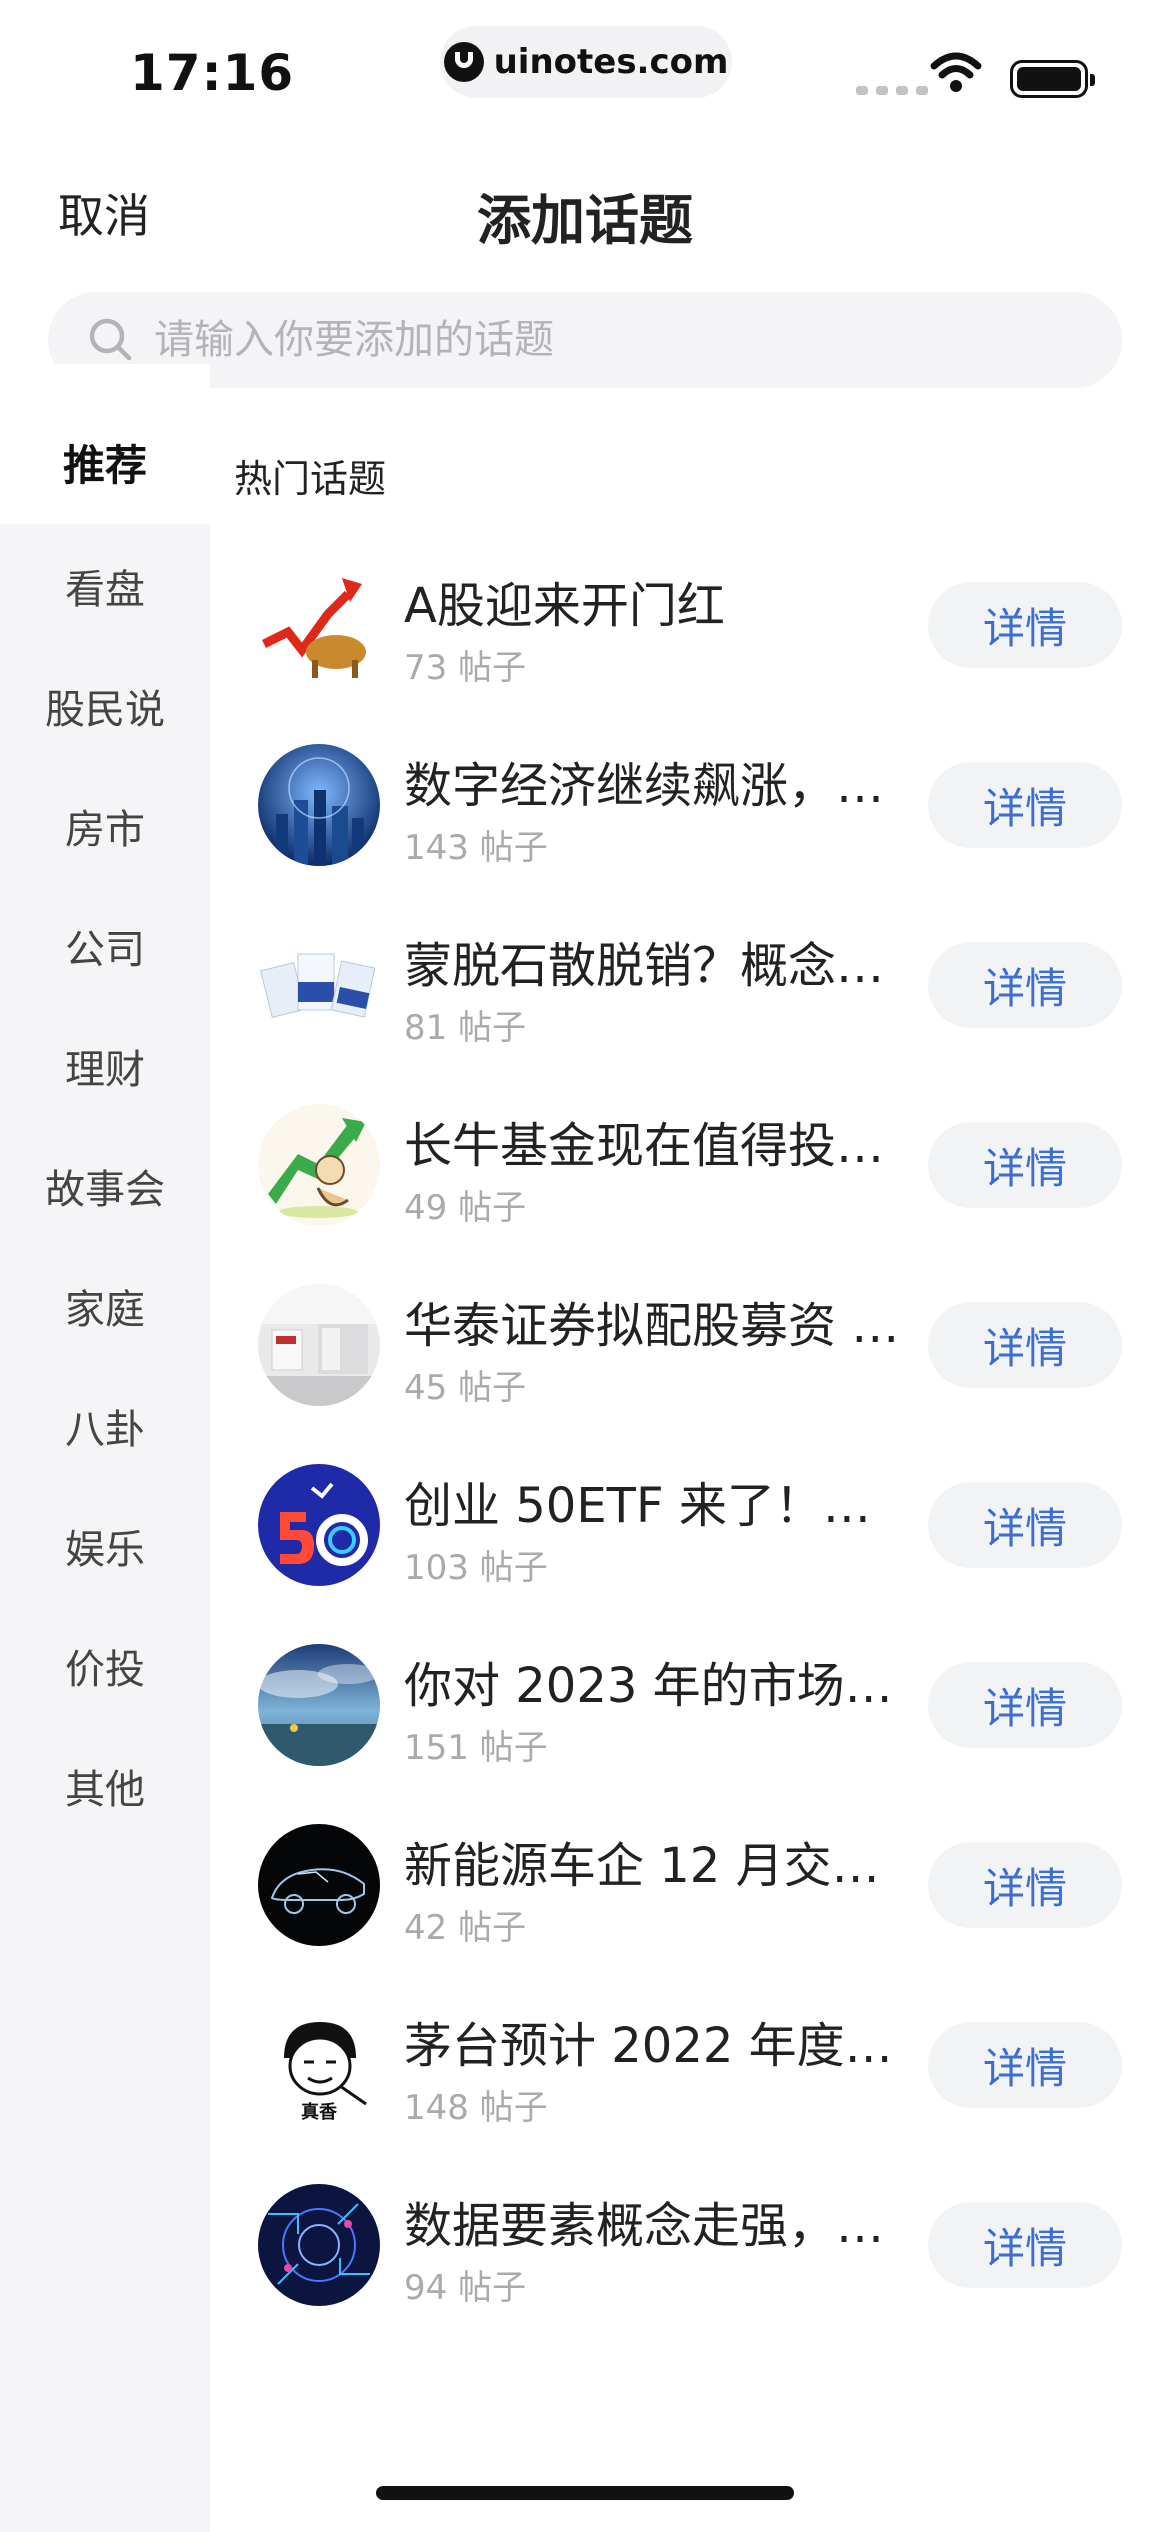  I want to click on topic-title: A股迎来开门红, so click(564, 606).